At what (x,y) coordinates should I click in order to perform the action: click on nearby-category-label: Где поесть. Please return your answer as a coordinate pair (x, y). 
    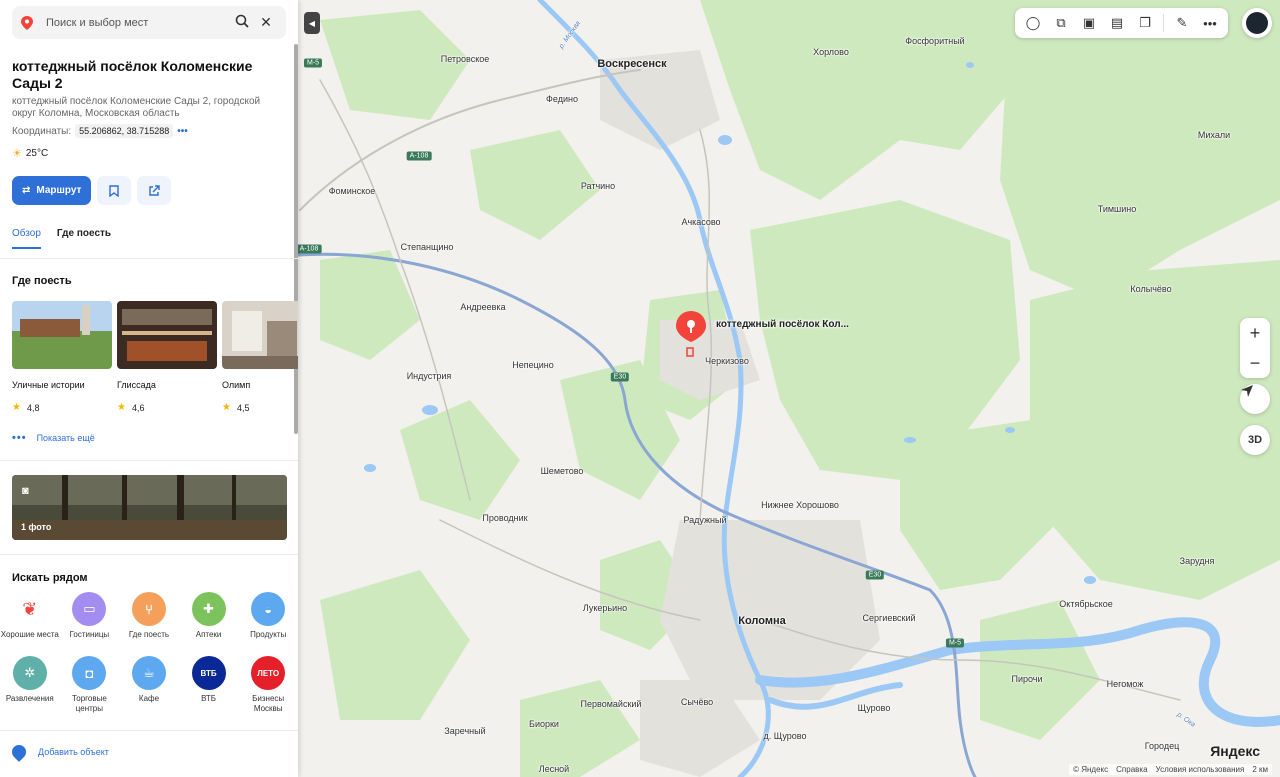
    Looking at the image, I should click on (149, 634).